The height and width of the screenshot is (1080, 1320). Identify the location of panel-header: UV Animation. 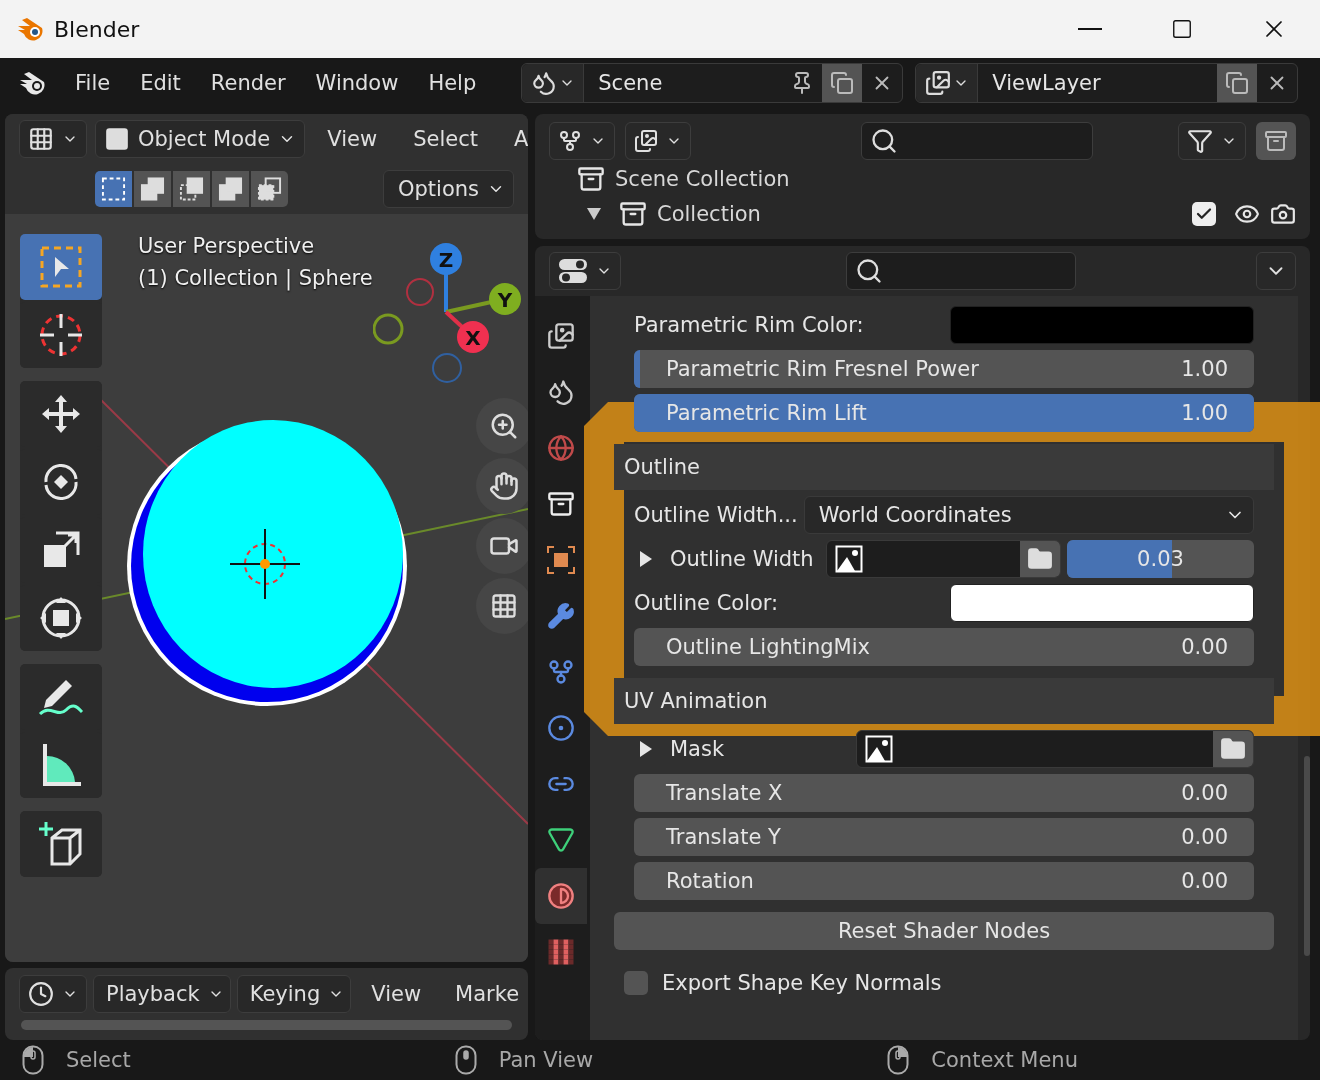
(944, 701).